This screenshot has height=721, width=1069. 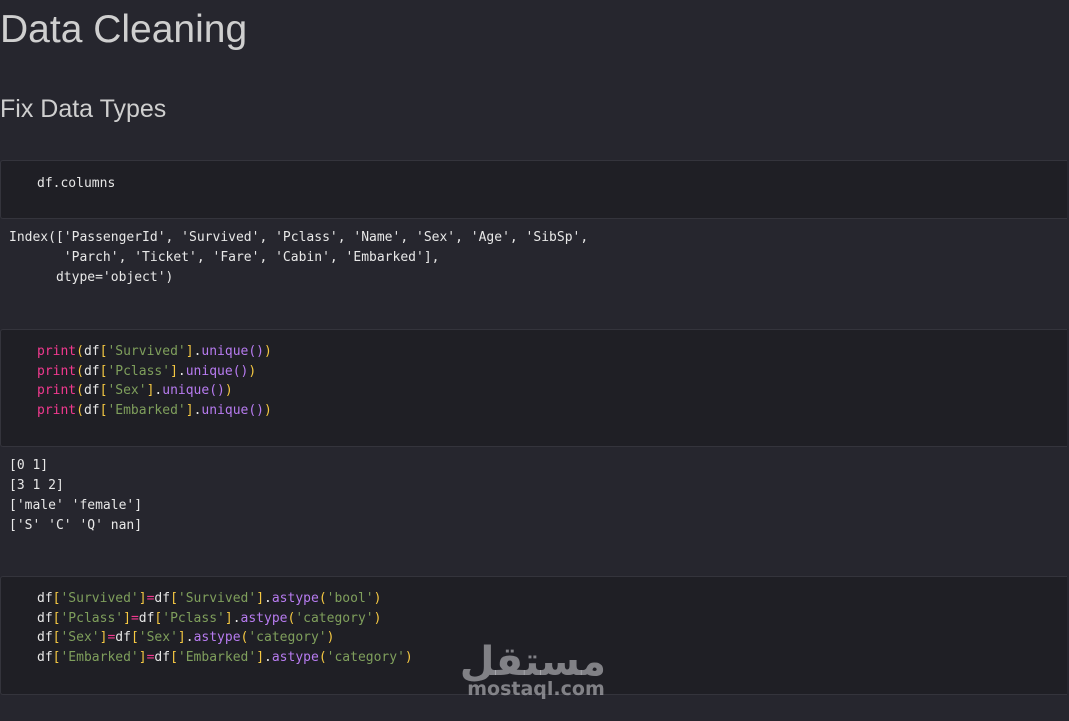 I want to click on code-cell-columns: df.columns, so click(x=533, y=189).